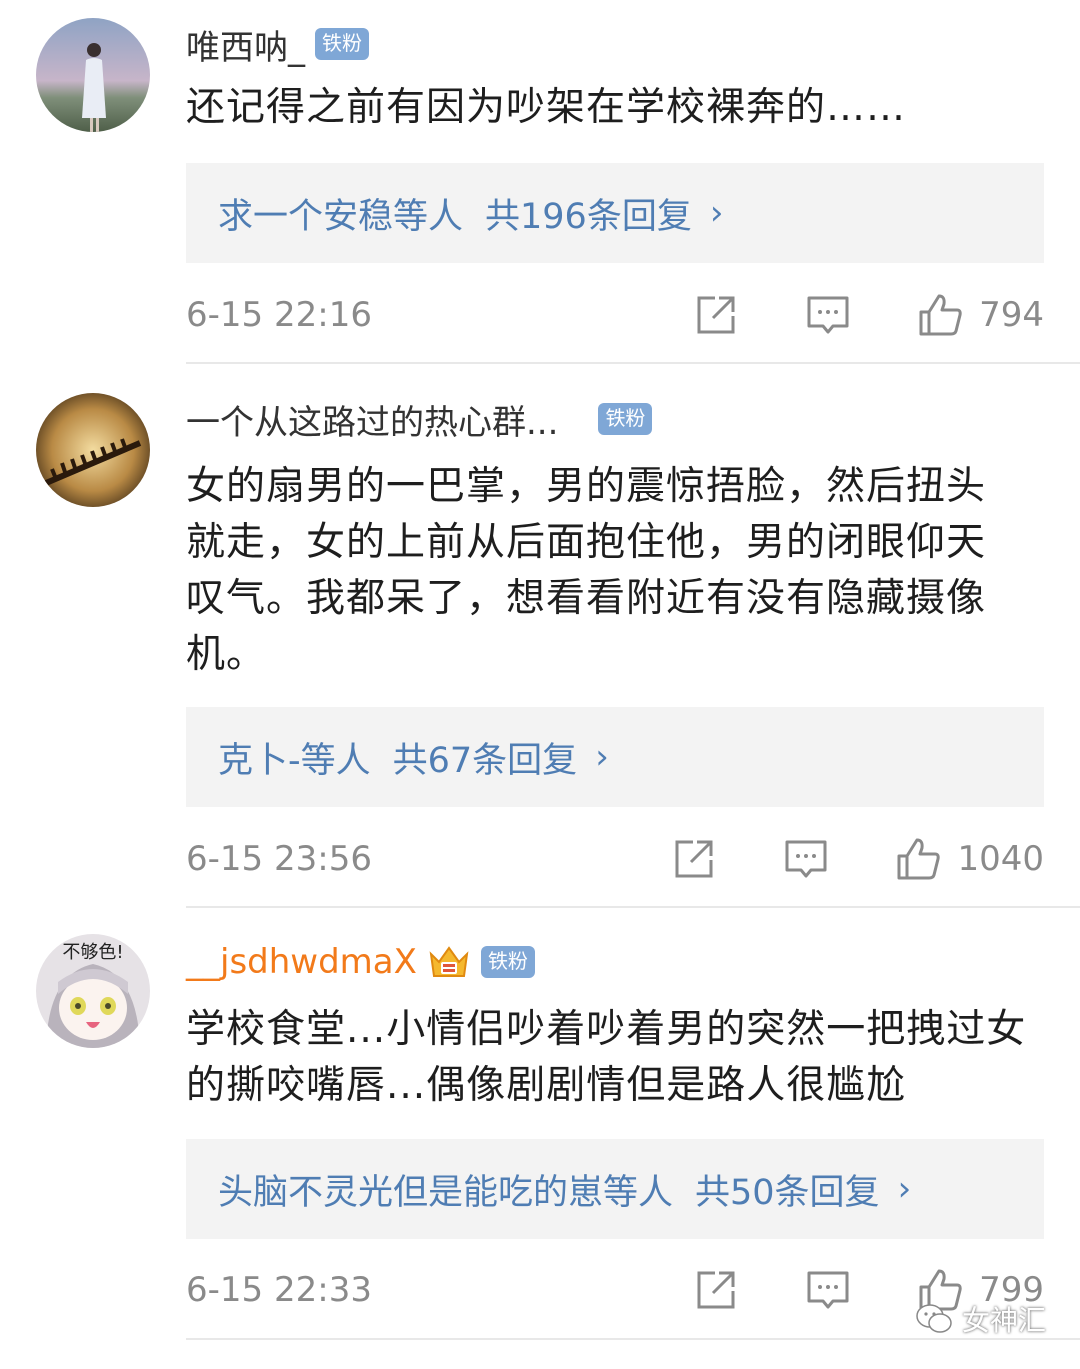 Image resolution: width=1080 pixels, height=1369 pixels. I want to click on watermark-text: 女神汇, so click(1003, 1320).